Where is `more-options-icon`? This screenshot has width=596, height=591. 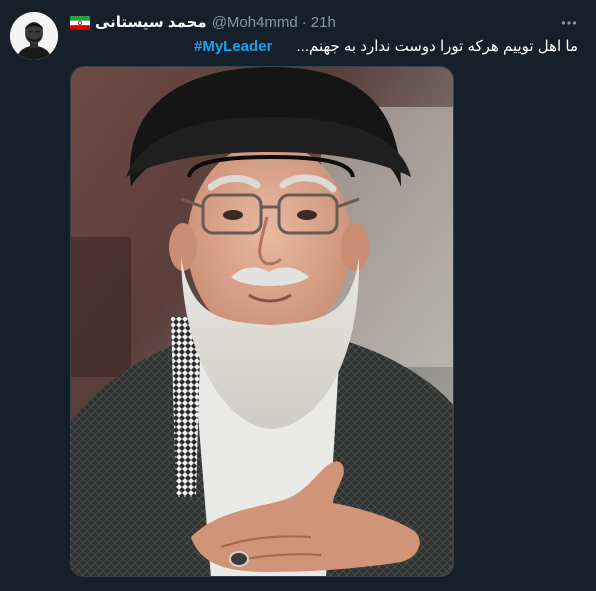 more-options-icon is located at coordinates (569, 23).